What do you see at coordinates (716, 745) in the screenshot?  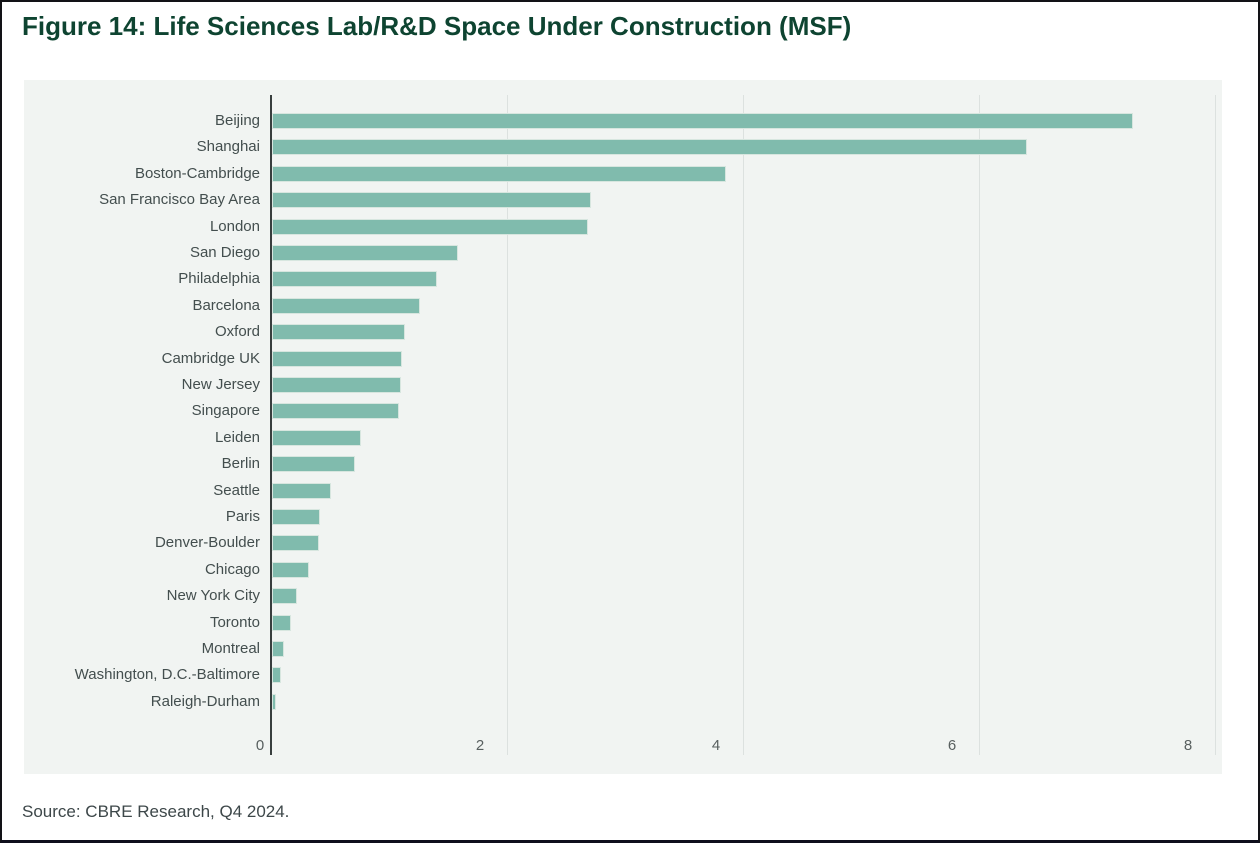 I see `x-tick-label: 4` at bounding box center [716, 745].